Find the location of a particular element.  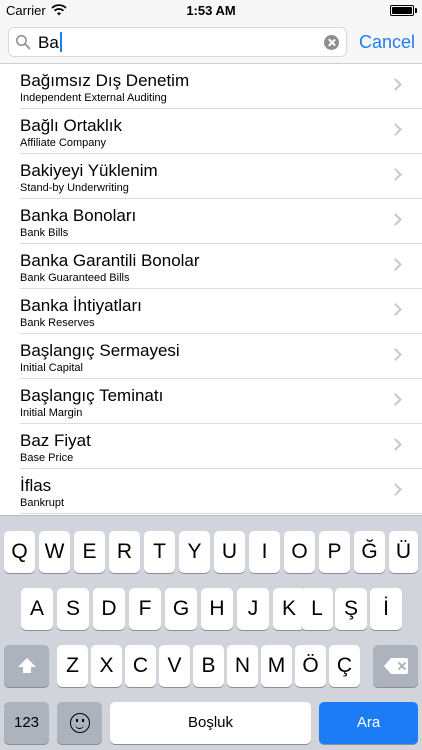

key-n: N is located at coordinates (242, 666).